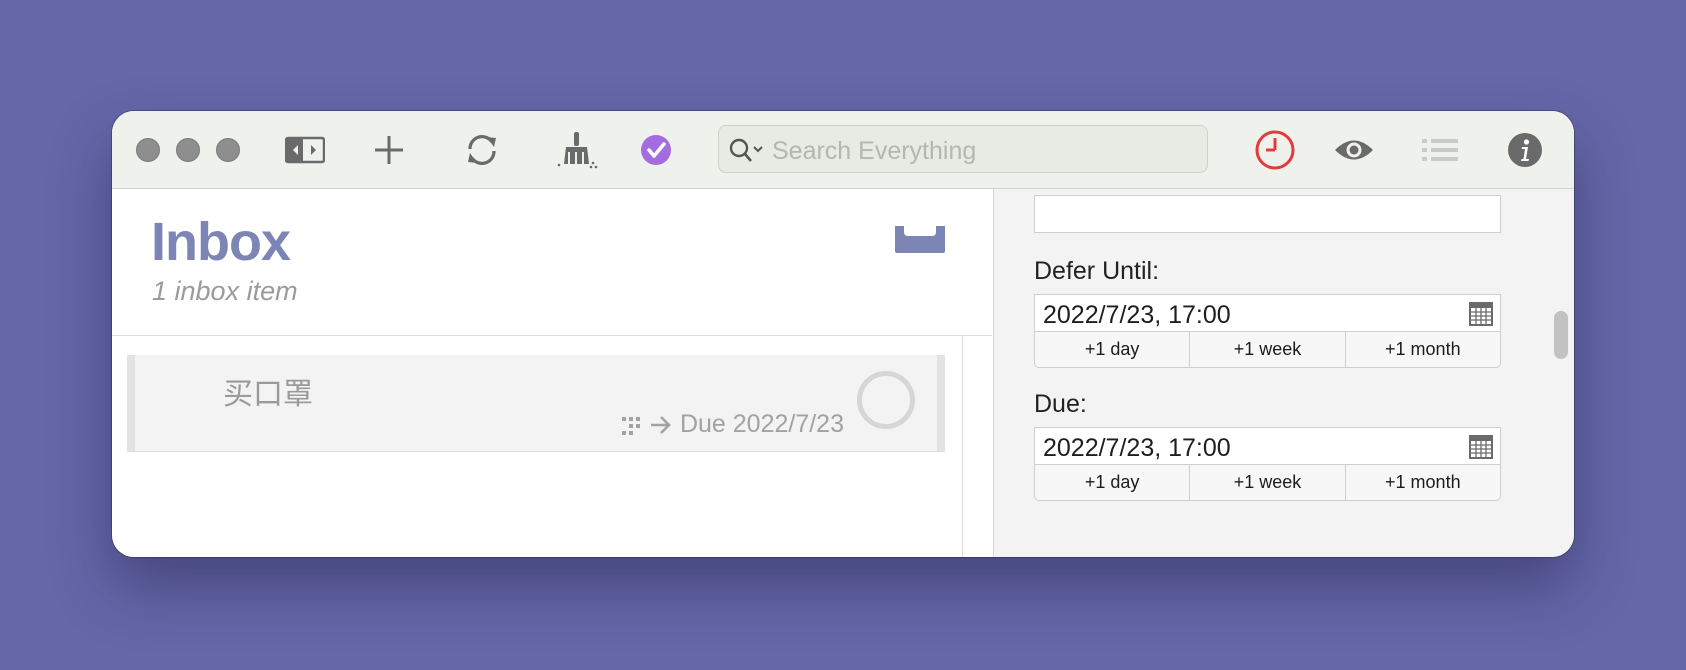  I want to click on info-icon, so click(1525, 150).